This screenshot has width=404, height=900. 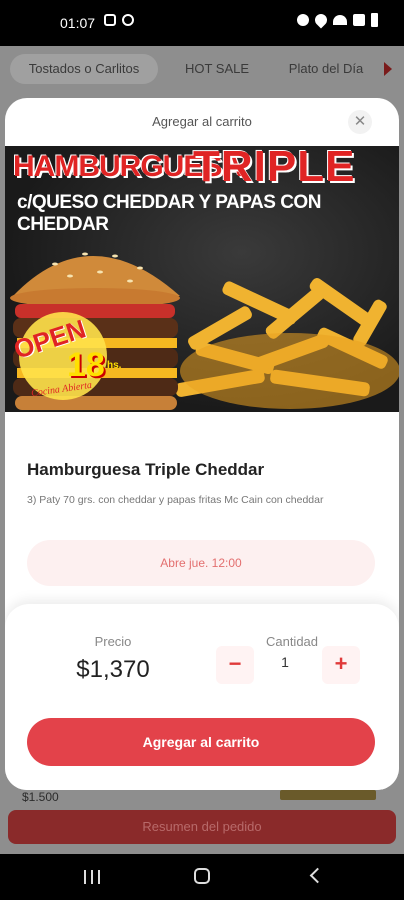 What do you see at coordinates (113, 641) in the screenshot?
I see `price-label: Precio` at bounding box center [113, 641].